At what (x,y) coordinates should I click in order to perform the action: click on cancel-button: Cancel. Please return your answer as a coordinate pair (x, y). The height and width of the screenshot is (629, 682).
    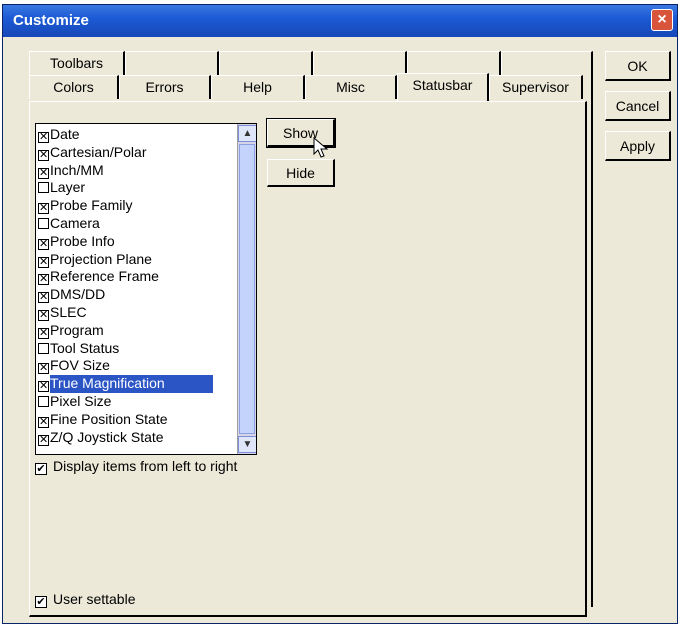
    Looking at the image, I should click on (638, 106).